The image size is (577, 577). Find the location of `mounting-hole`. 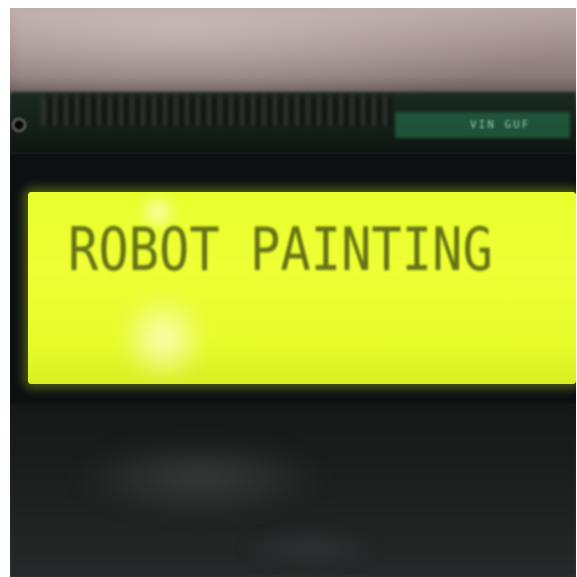

mounting-hole is located at coordinates (19, 125).